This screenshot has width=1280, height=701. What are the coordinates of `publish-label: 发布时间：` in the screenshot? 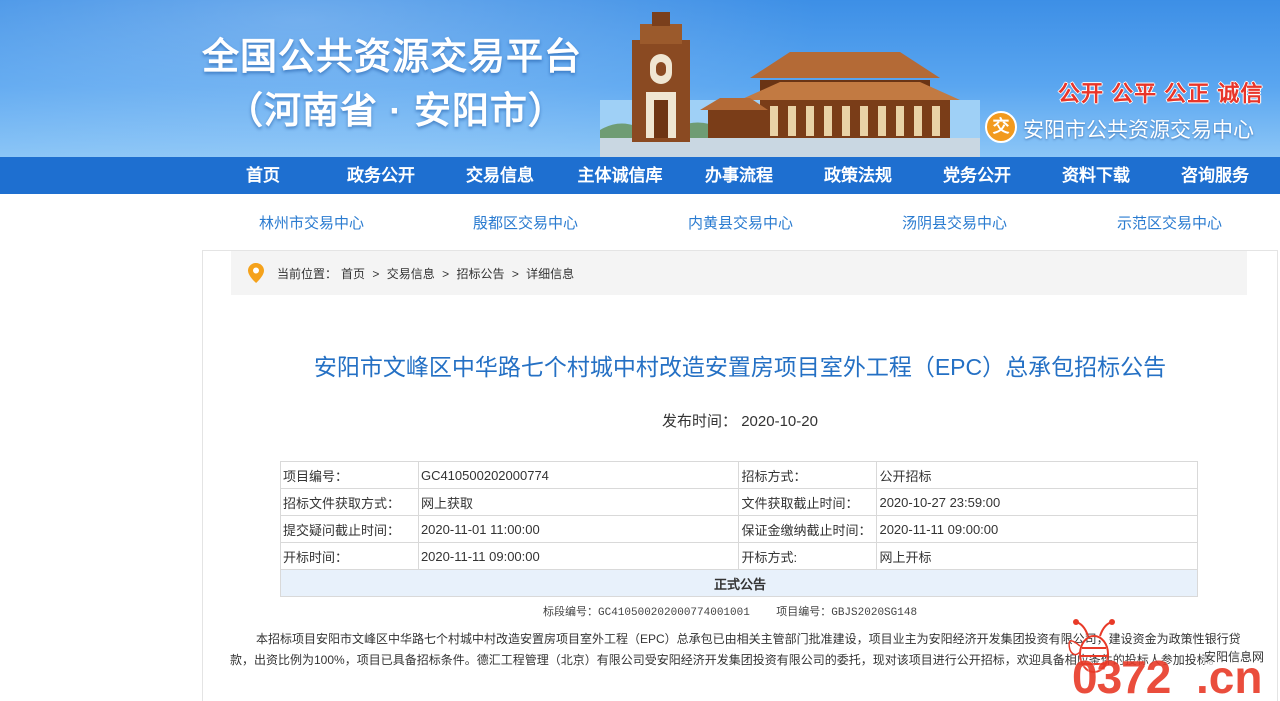 It's located at (700, 421).